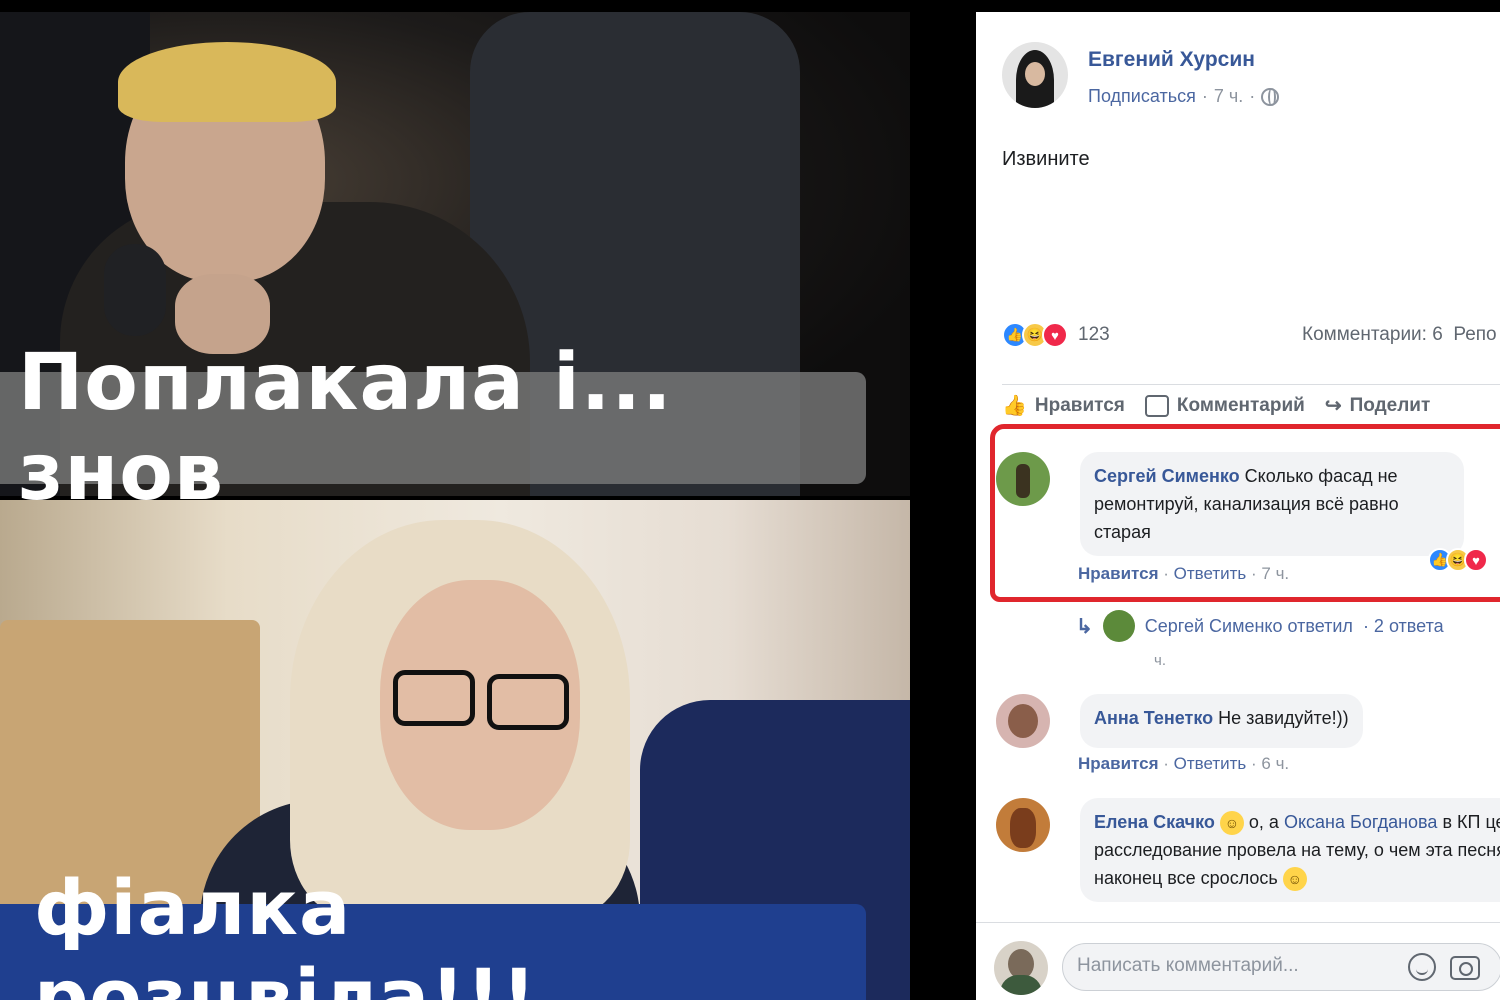 The width and height of the screenshot is (1500, 1000). Describe the element at coordinates (1377, 405) in the screenshot. I see `share-button: ↪ Поделит` at that location.